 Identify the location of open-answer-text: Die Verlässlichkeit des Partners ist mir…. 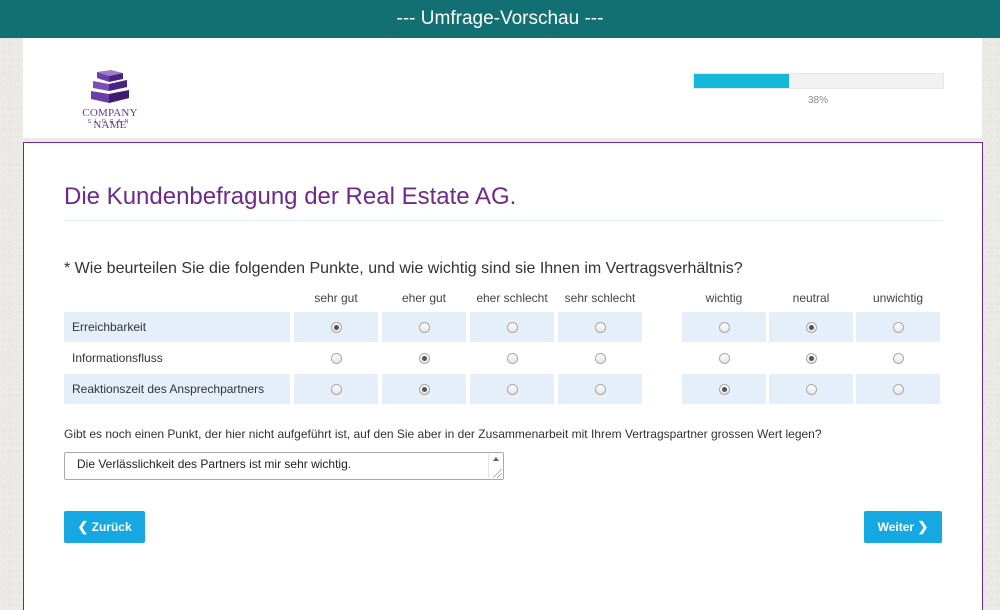
(214, 464).